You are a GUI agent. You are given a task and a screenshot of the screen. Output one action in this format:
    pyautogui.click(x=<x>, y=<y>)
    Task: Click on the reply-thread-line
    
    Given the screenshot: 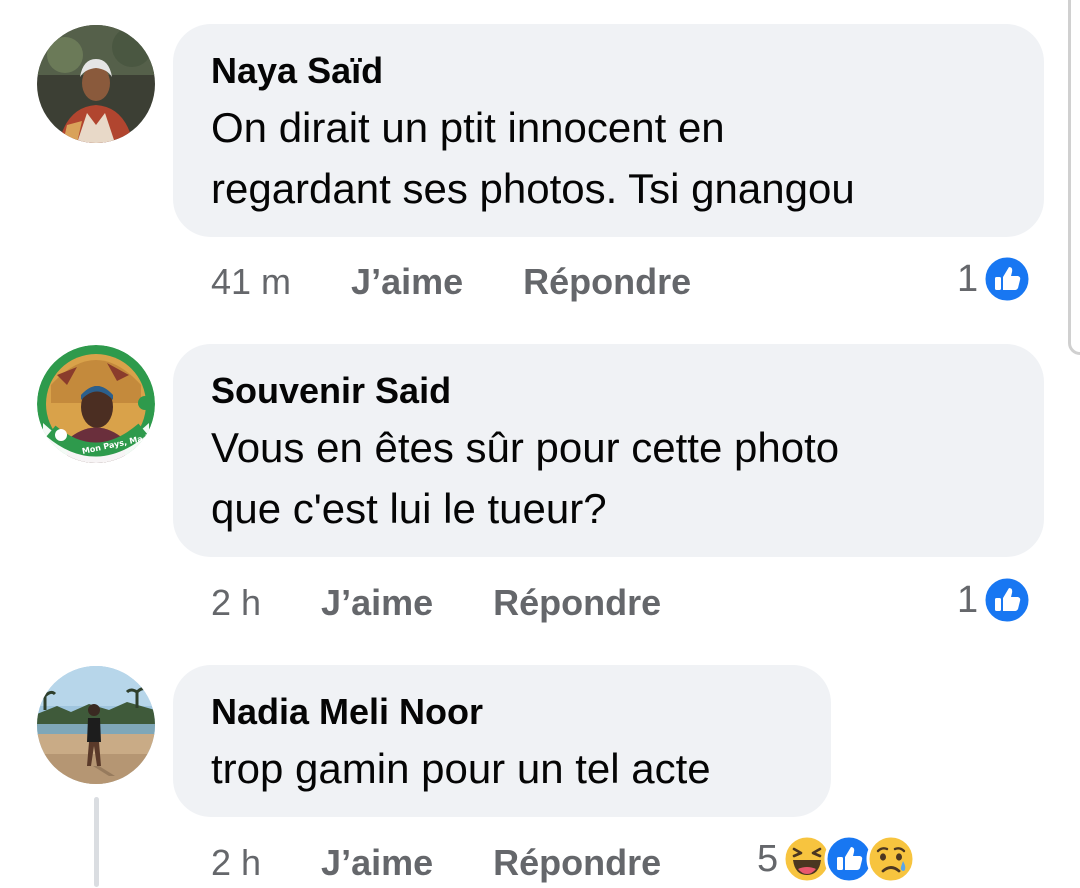 What is the action you would take?
    pyautogui.click(x=96, y=842)
    